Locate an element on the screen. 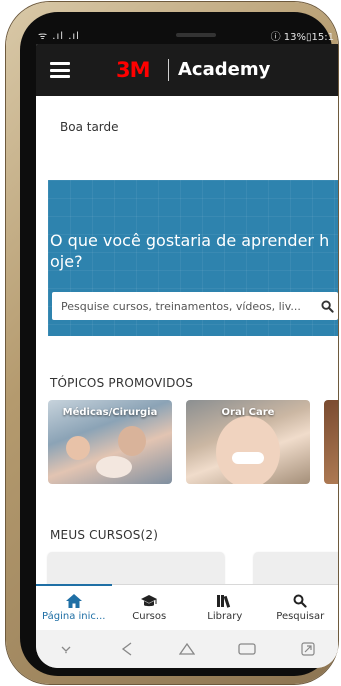 The width and height of the screenshot is (341, 686). battery-time: ⓘ 13%▯15:1 is located at coordinates (302, 37).